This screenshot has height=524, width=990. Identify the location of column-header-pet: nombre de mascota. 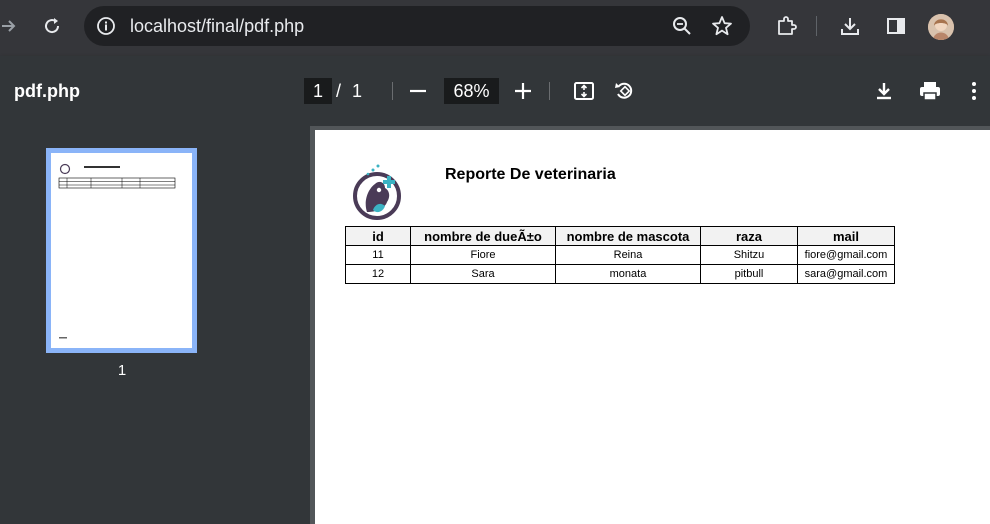
(628, 236).